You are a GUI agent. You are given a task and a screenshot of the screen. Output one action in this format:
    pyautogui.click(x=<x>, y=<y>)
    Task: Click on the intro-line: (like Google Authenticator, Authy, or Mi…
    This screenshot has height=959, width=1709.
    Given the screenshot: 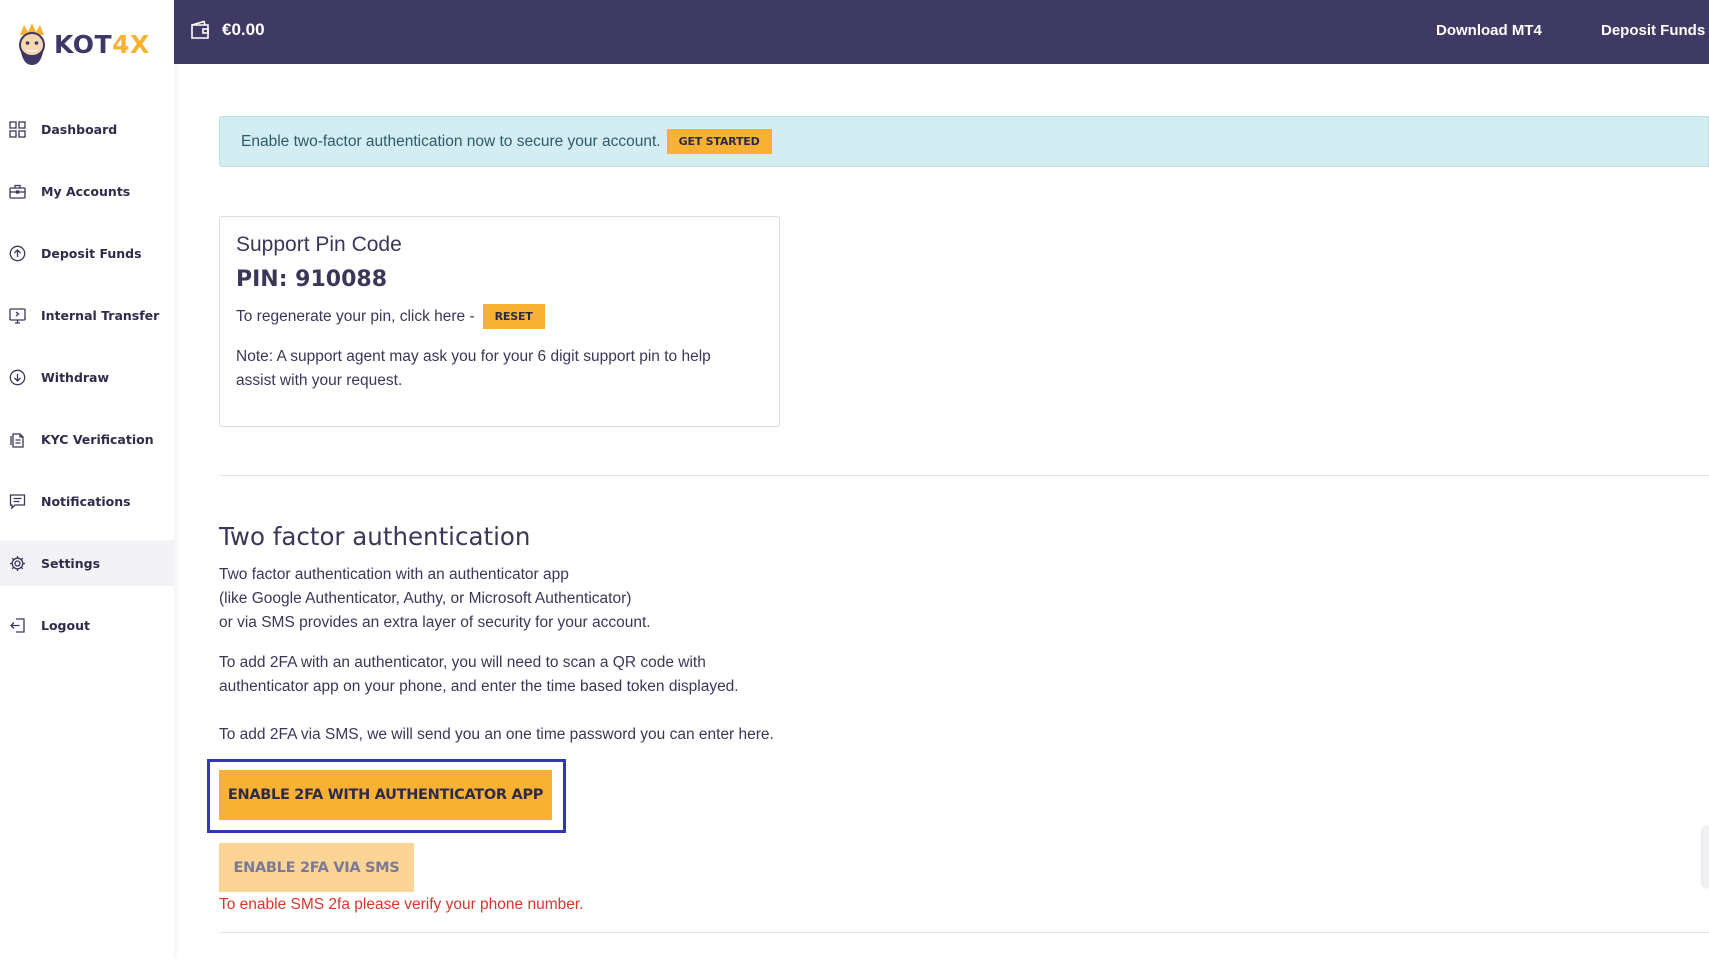 What is the action you would take?
    pyautogui.click(x=425, y=598)
    